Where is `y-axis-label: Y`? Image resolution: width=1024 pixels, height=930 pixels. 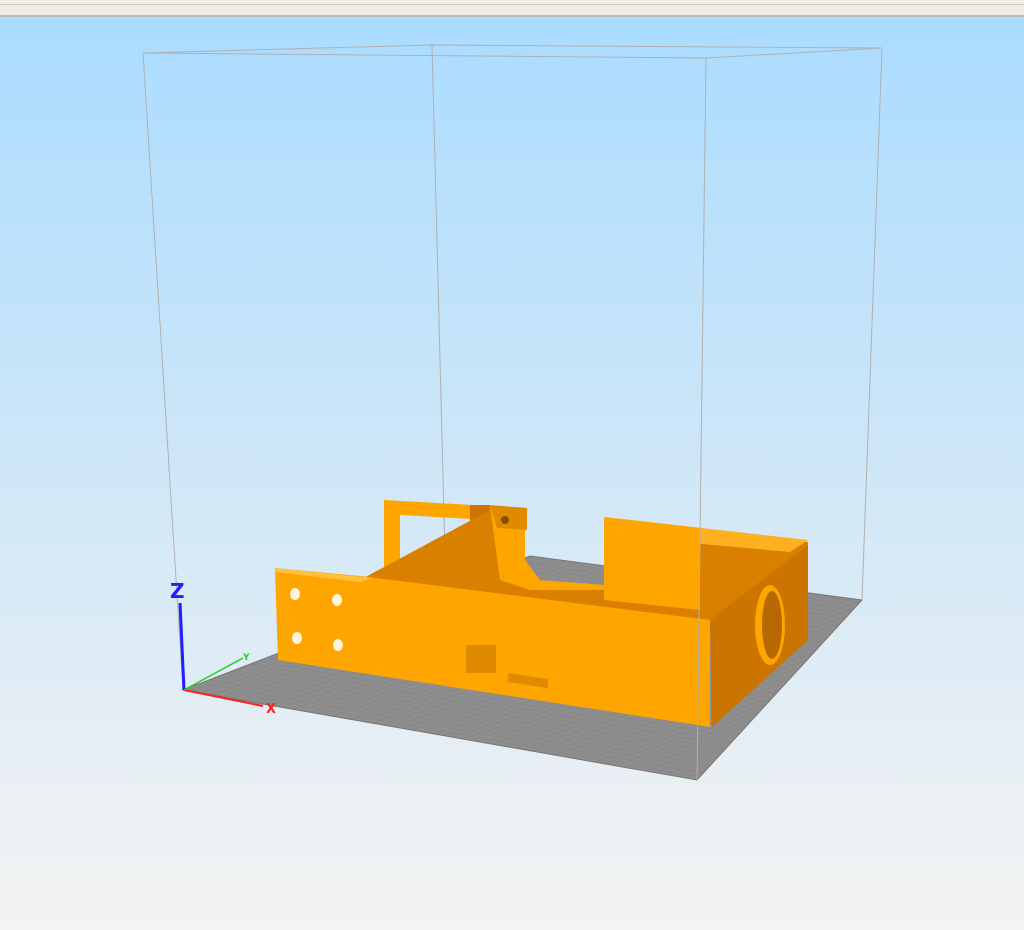
y-axis-label: Y is located at coordinates (246, 658).